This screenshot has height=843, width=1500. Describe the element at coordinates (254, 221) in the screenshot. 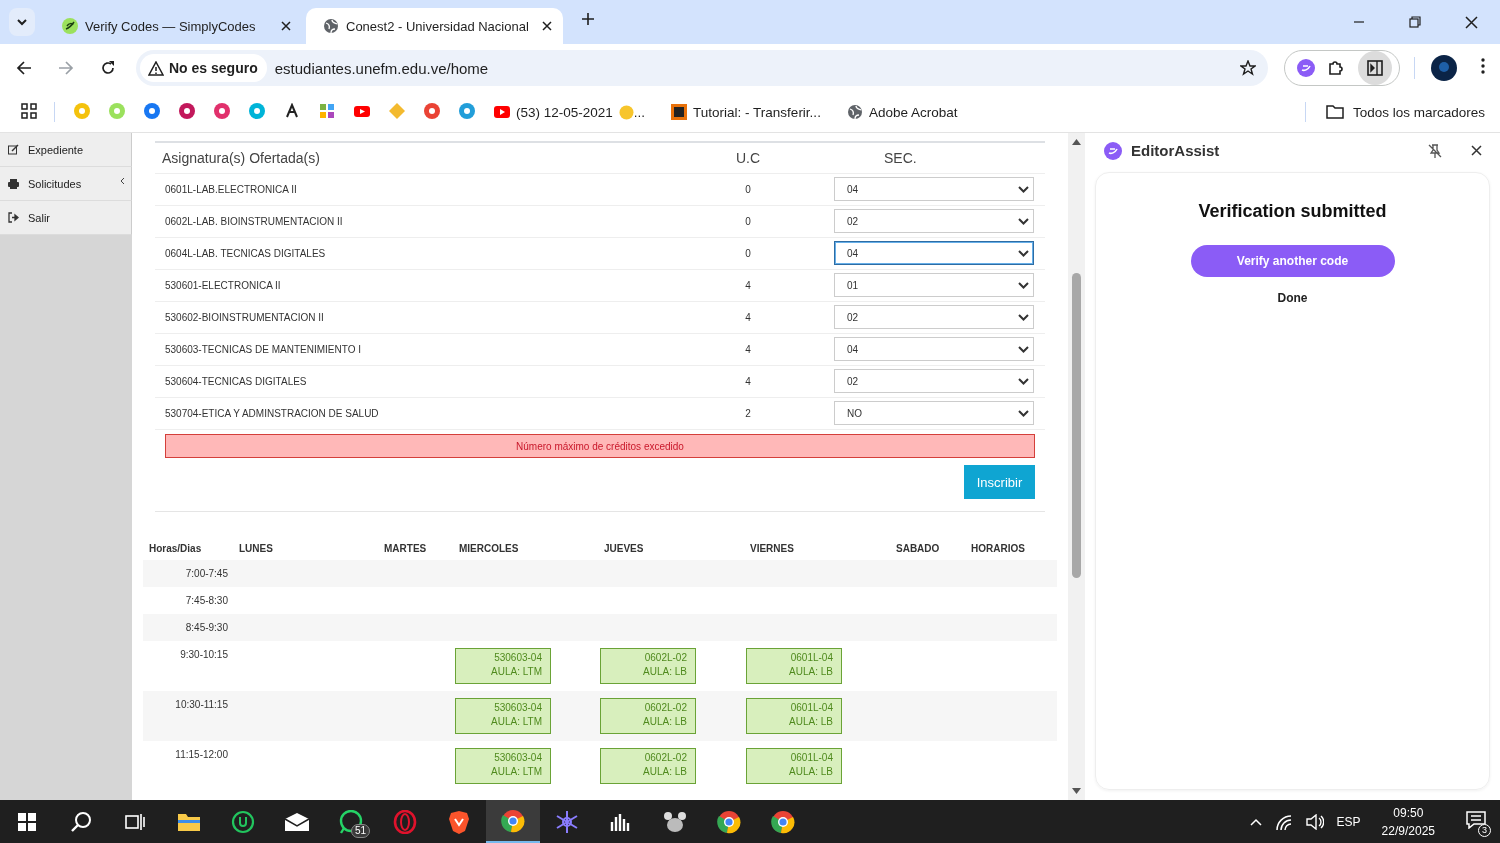

I see `table-cell-text: 0602L-LAB. BIOINSTRUMENTACION II` at that location.